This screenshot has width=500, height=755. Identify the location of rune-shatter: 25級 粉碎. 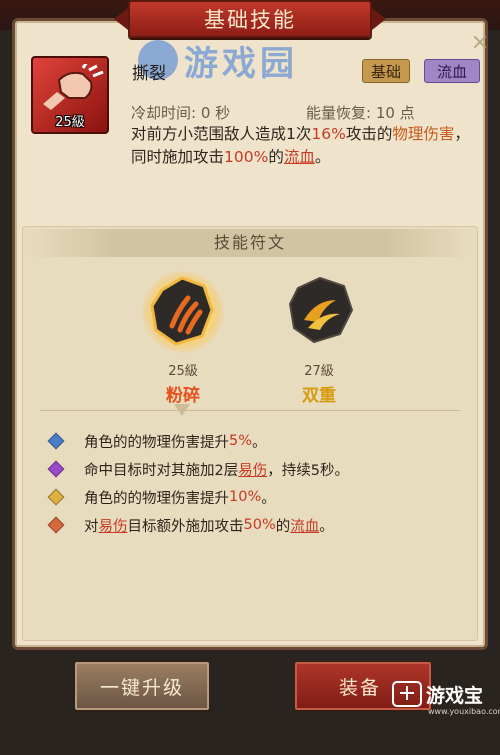
(183, 338).